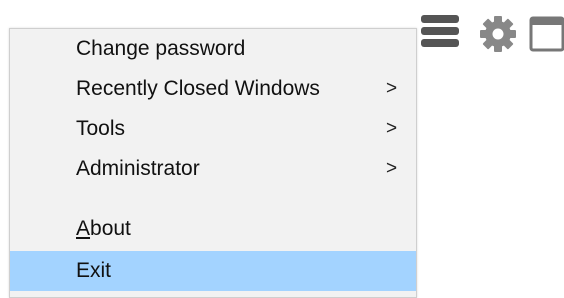 Image resolution: width=564 pixels, height=298 pixels. I want to click on menu-item-label: Recently Closed Windows, so click(198, 88).